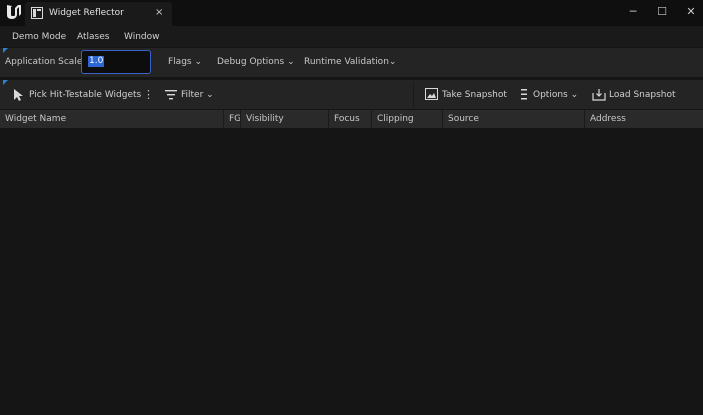 This screenshot has height=415, width=703. I want to click on maximize-icon: ☐, so click(662, 12).